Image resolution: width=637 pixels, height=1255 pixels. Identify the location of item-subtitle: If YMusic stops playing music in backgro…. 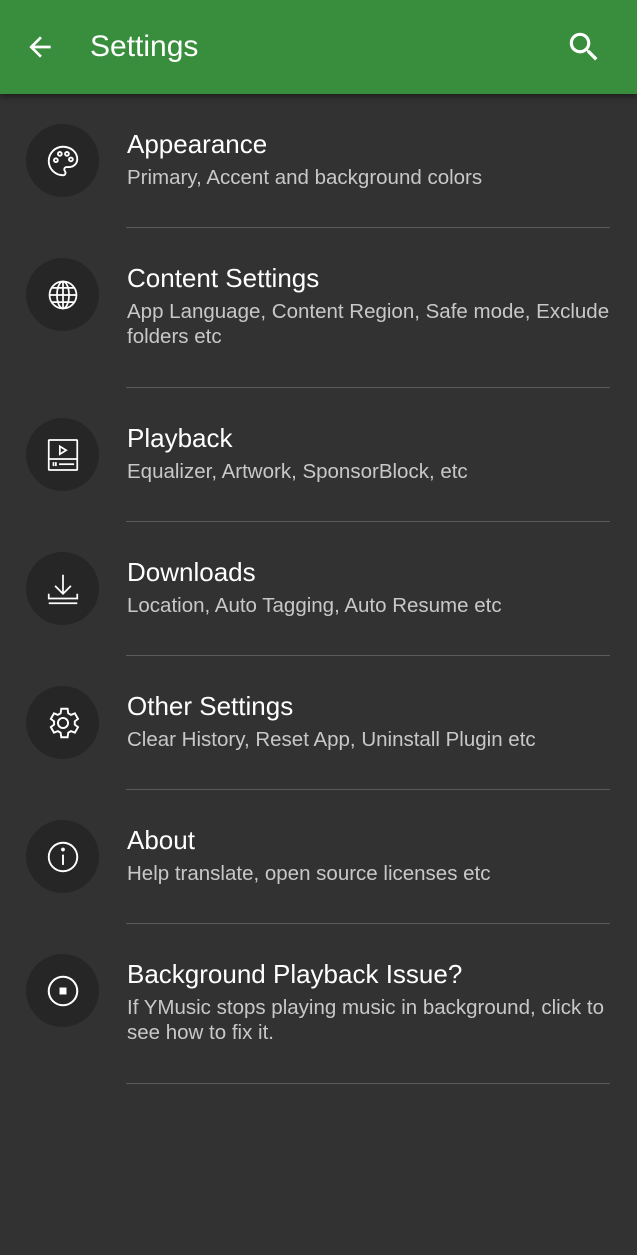
(366, 1020).